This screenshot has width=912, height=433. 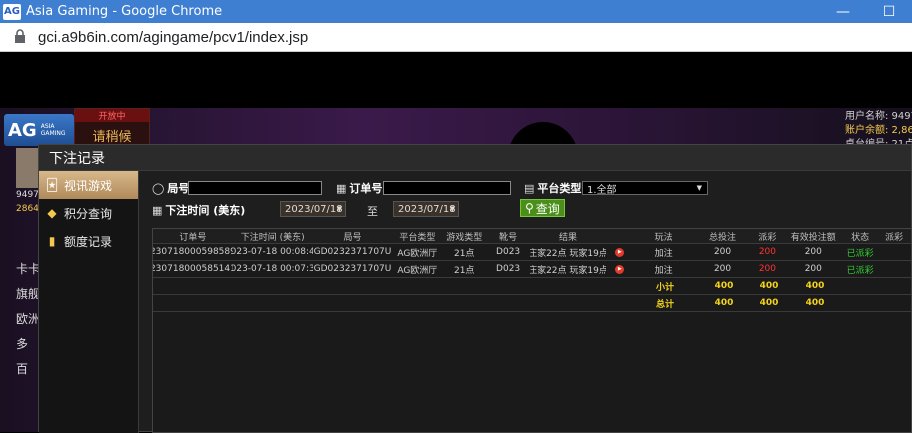 I want to click on lock-icon, so click(x=21, y=37).